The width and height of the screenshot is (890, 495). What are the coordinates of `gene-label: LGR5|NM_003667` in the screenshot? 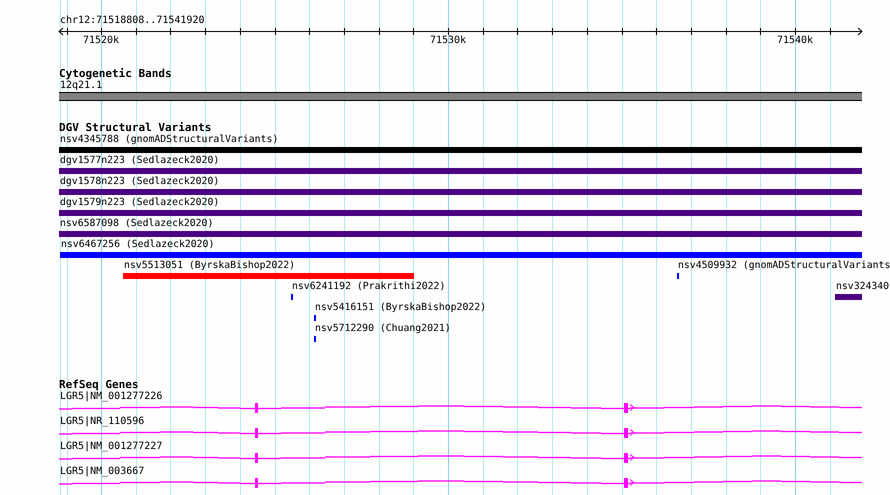 It's located at (102, 472).